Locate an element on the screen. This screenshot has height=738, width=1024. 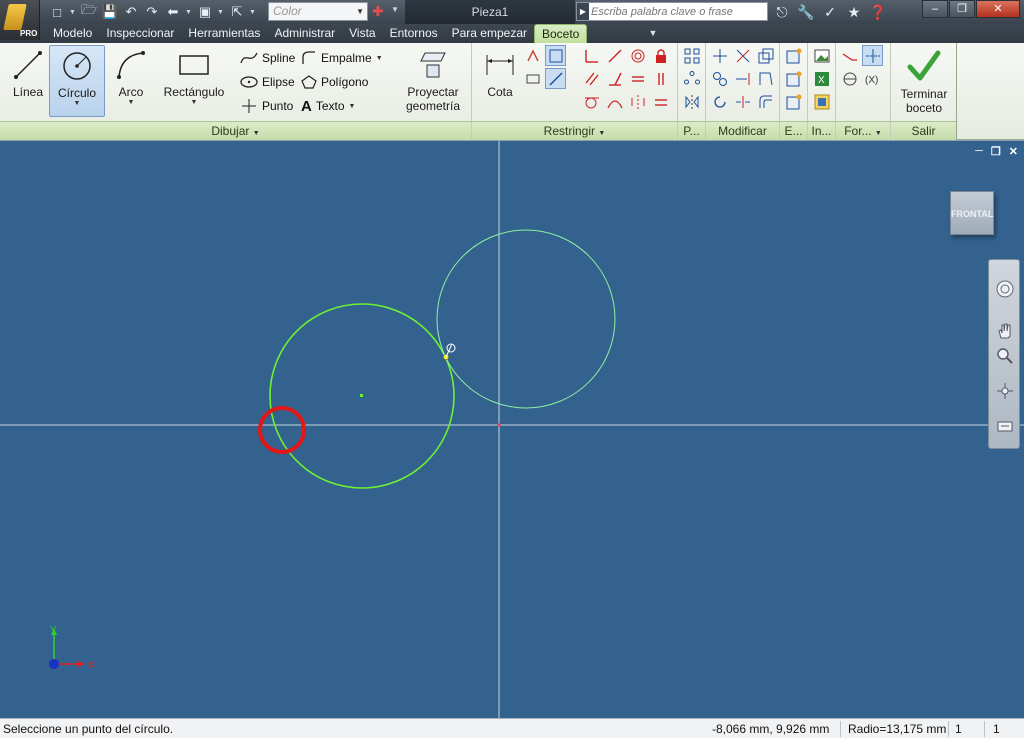
circle-dropdown-icon: ▼ is located at coordinates (77, 104).